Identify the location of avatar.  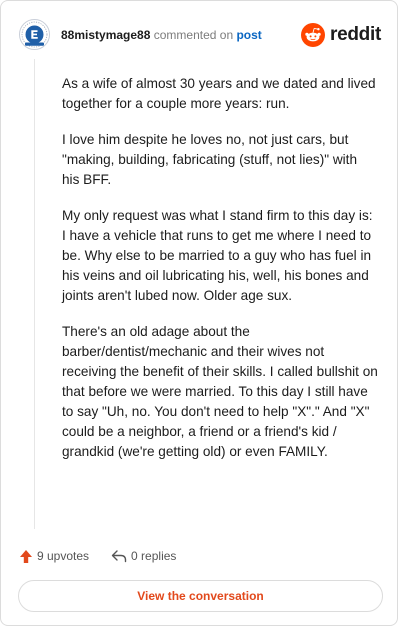
(34, 34).